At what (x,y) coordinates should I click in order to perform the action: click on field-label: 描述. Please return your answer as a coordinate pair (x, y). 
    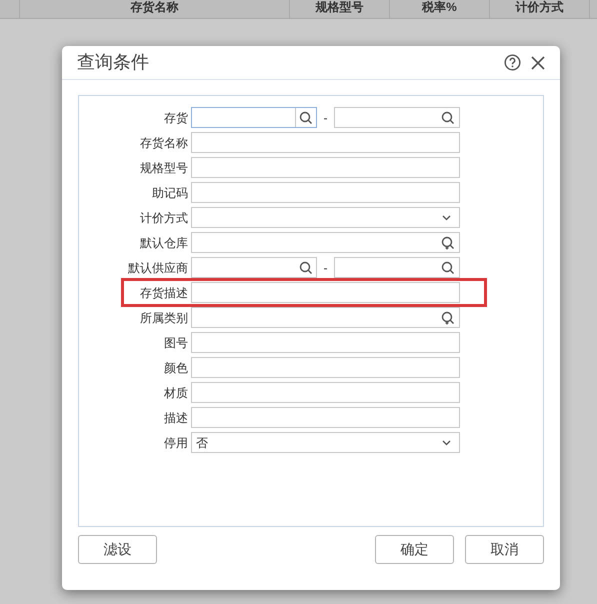
    Looking at the image, I should click on (176, 418).